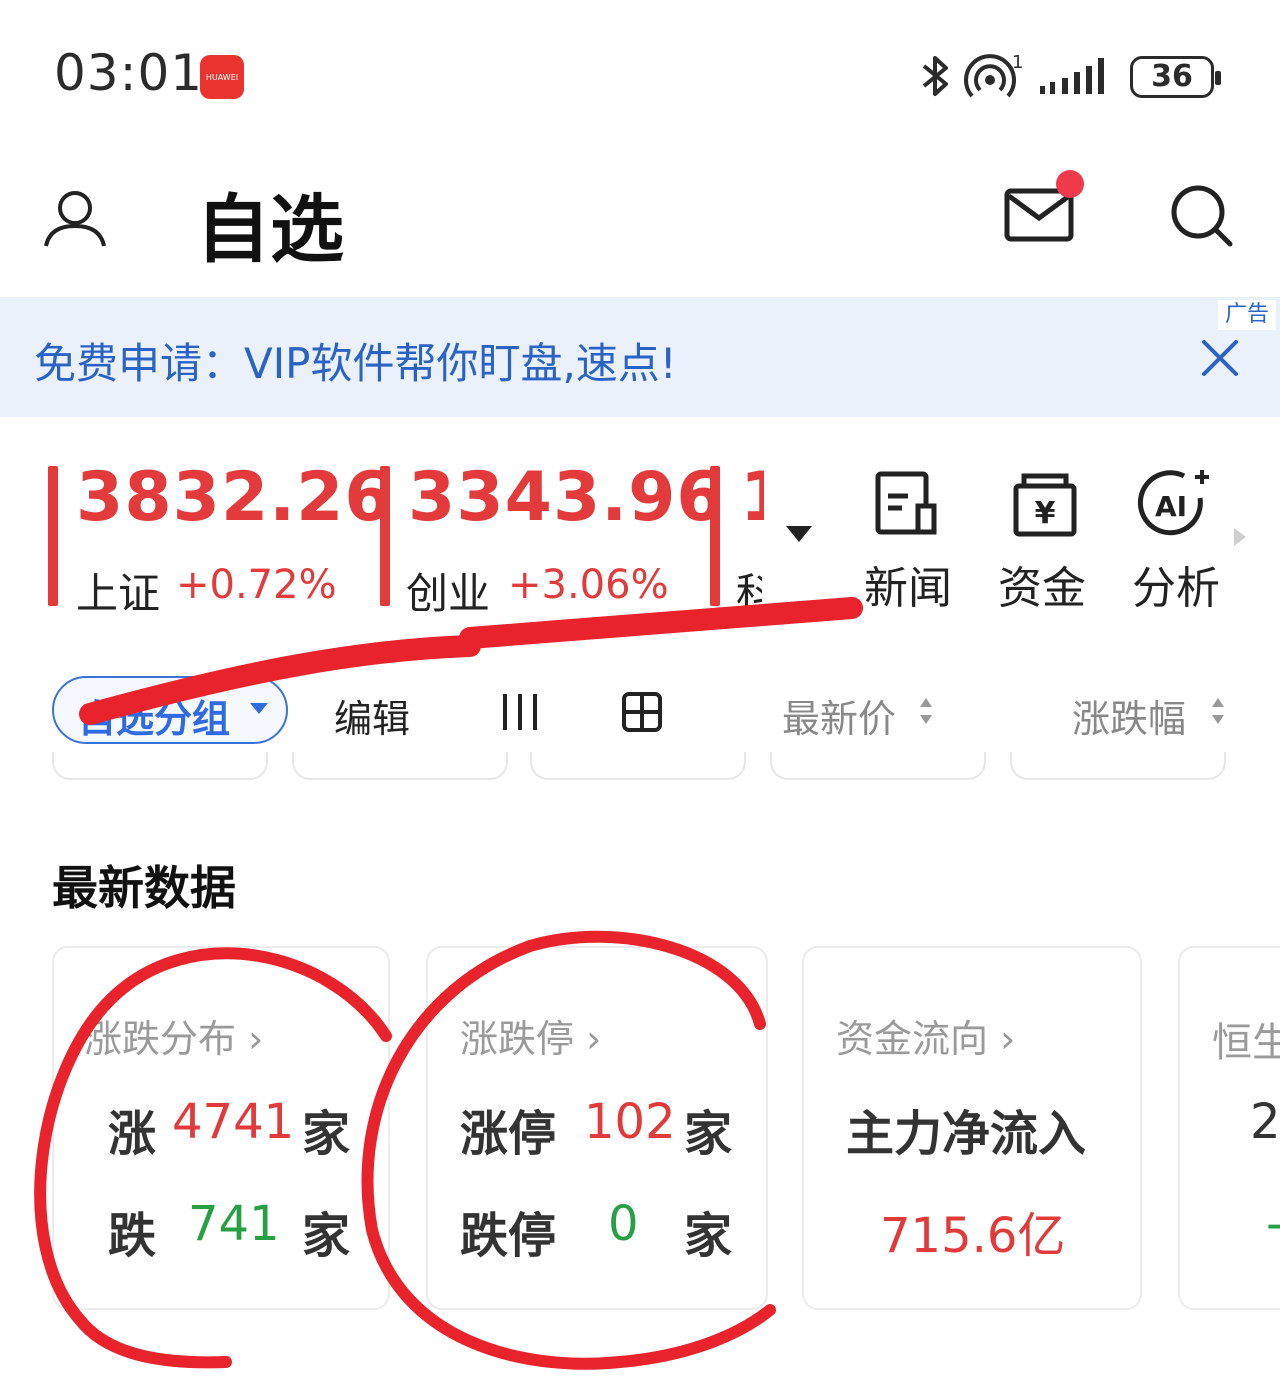 Image resolution: width=1280 pixels, height=1376 pixels. What do you see at coordinates (1076, 77) in the screenshot?
I see `signal-icon` at bounding box center [1076, 77].